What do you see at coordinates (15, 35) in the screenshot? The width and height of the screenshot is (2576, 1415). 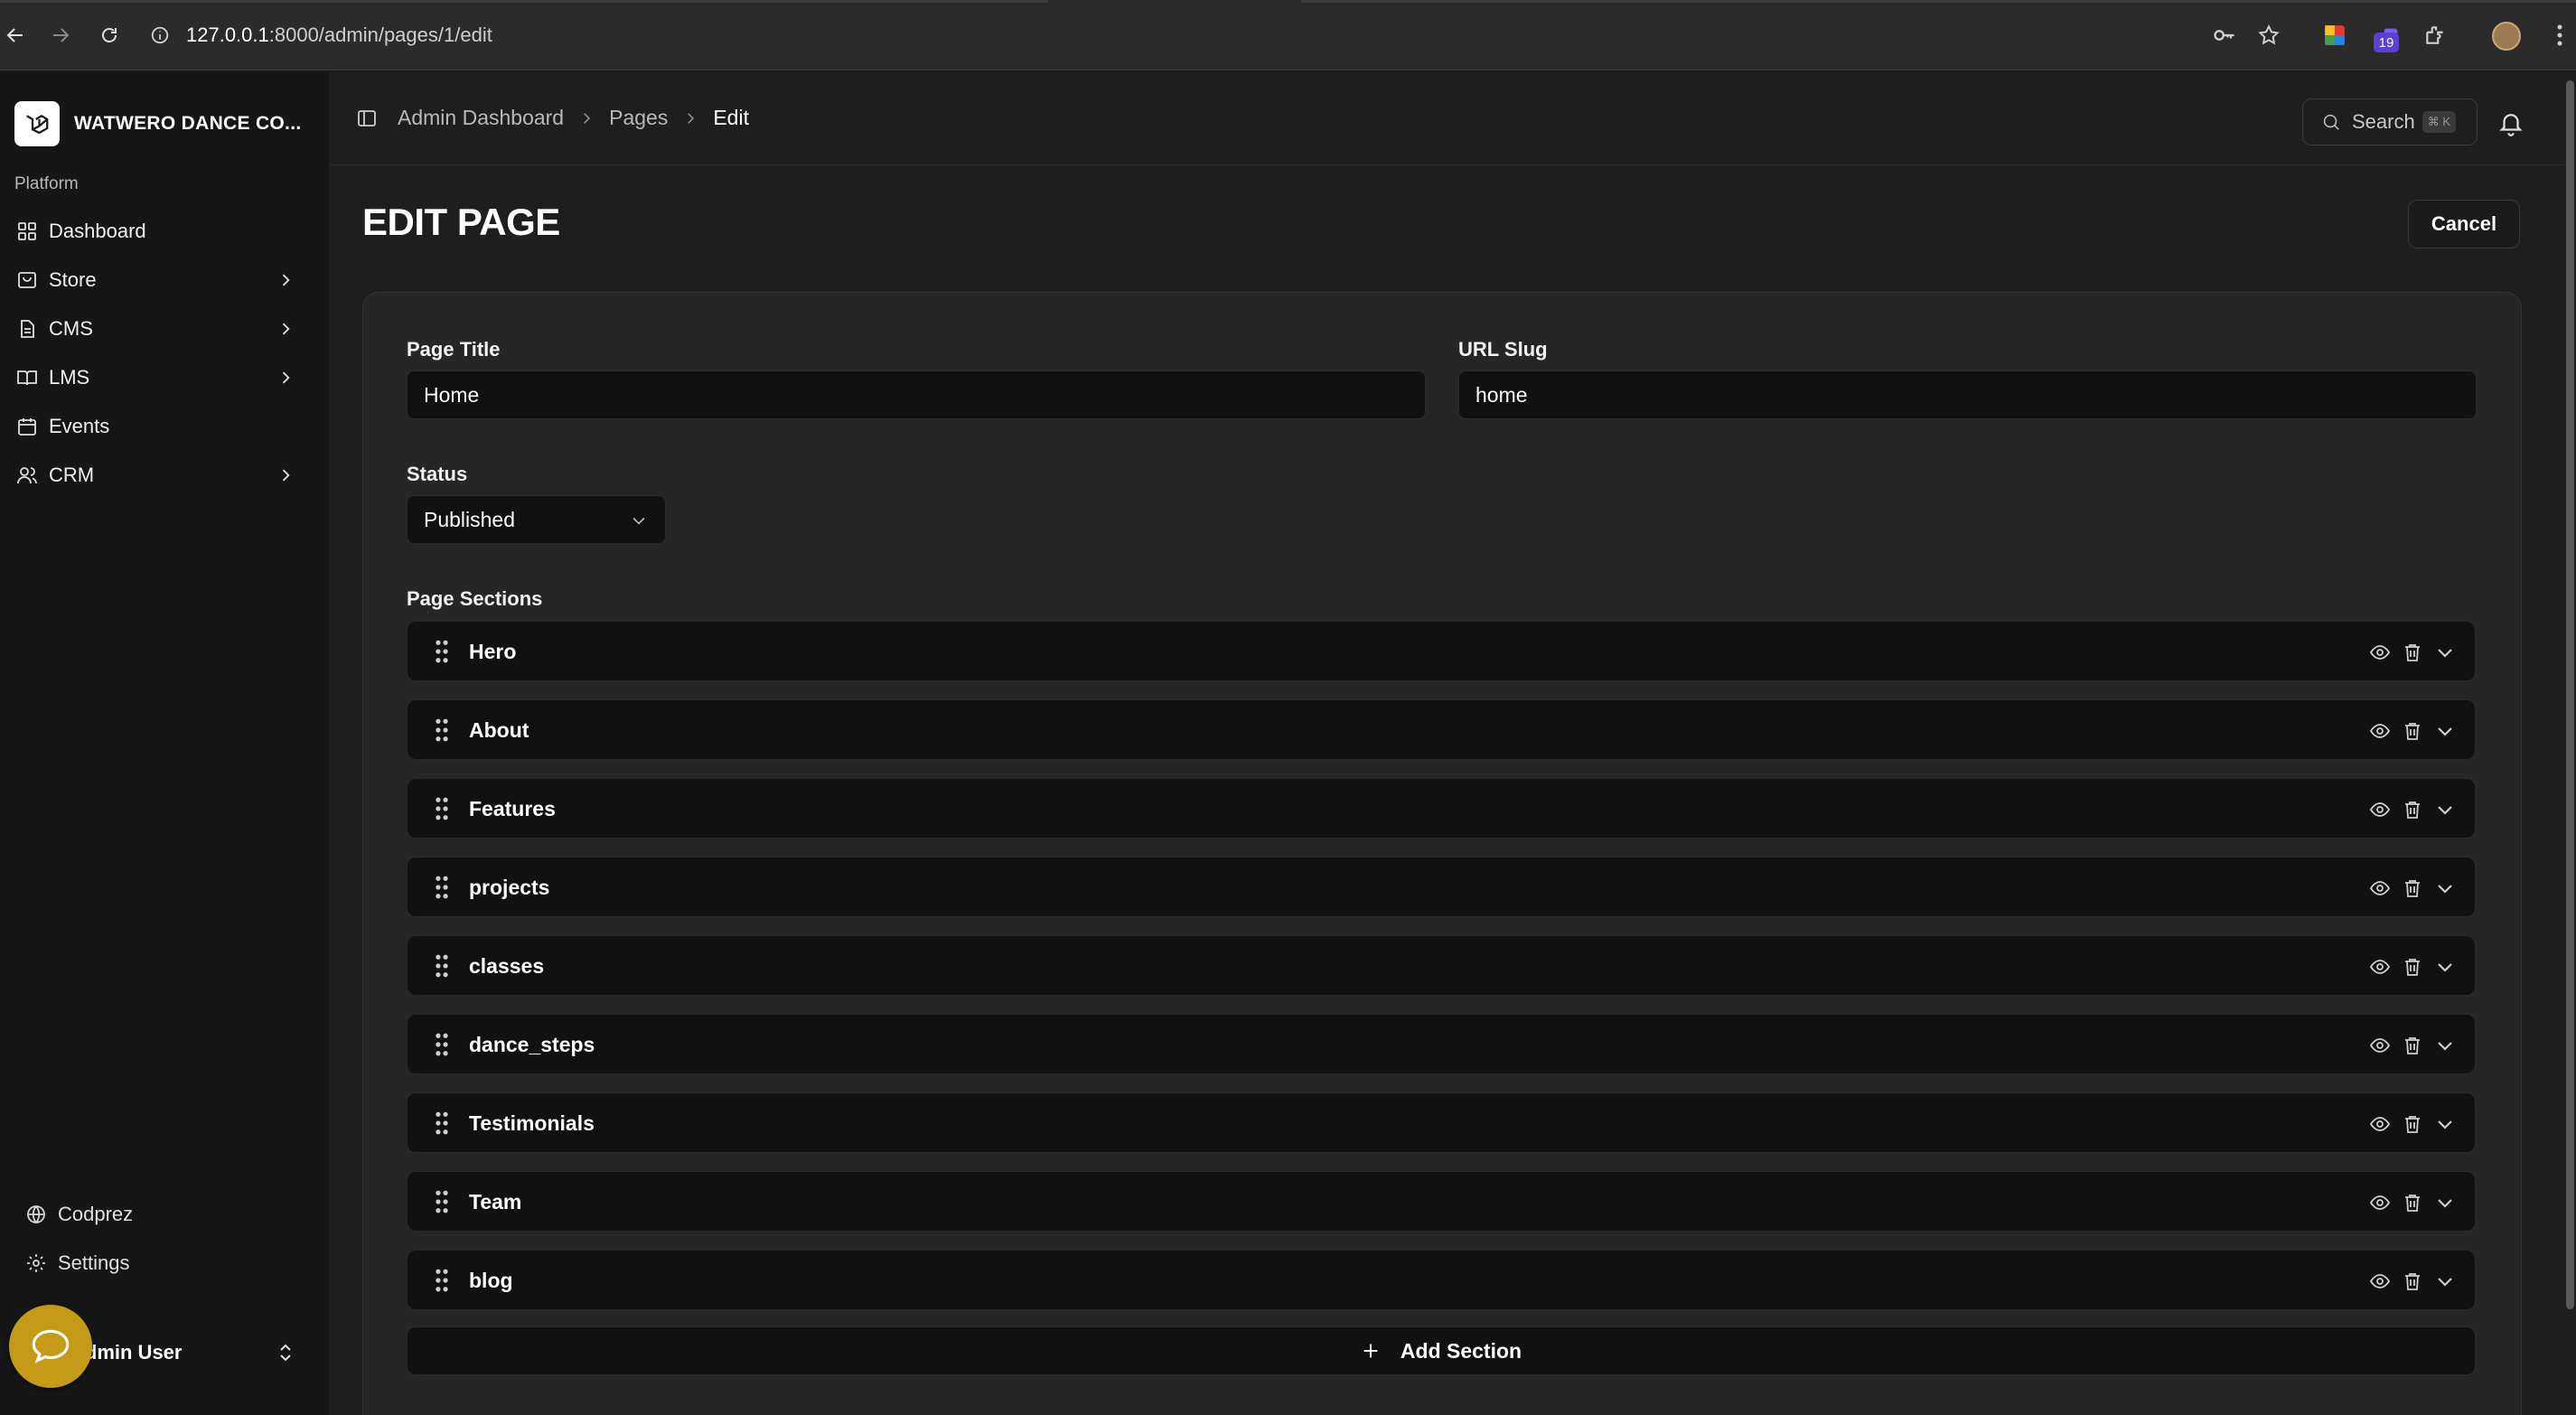 I see `back-button` at bounding box center [15, 35].